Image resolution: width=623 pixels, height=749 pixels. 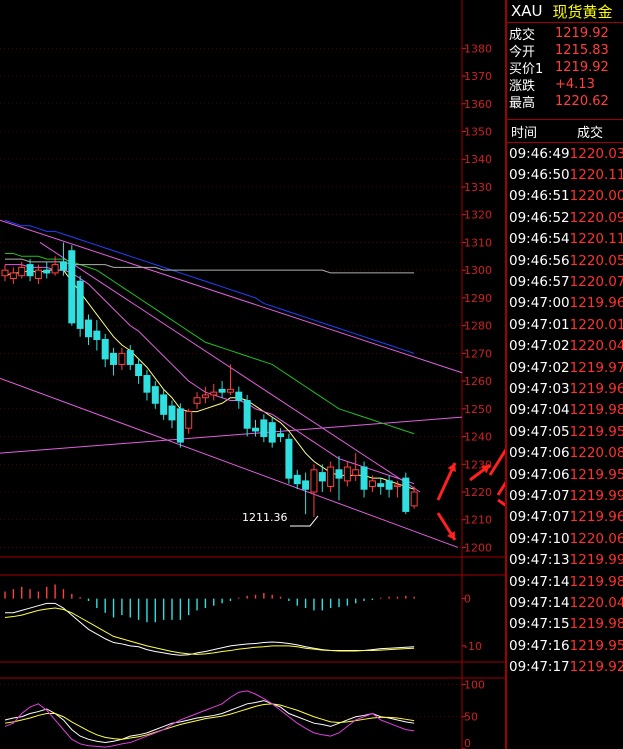 What do you see at coordinates (524, 133) in the screenshot?
I see `trades-time-header: 时间` at bounding box center [524, 133].